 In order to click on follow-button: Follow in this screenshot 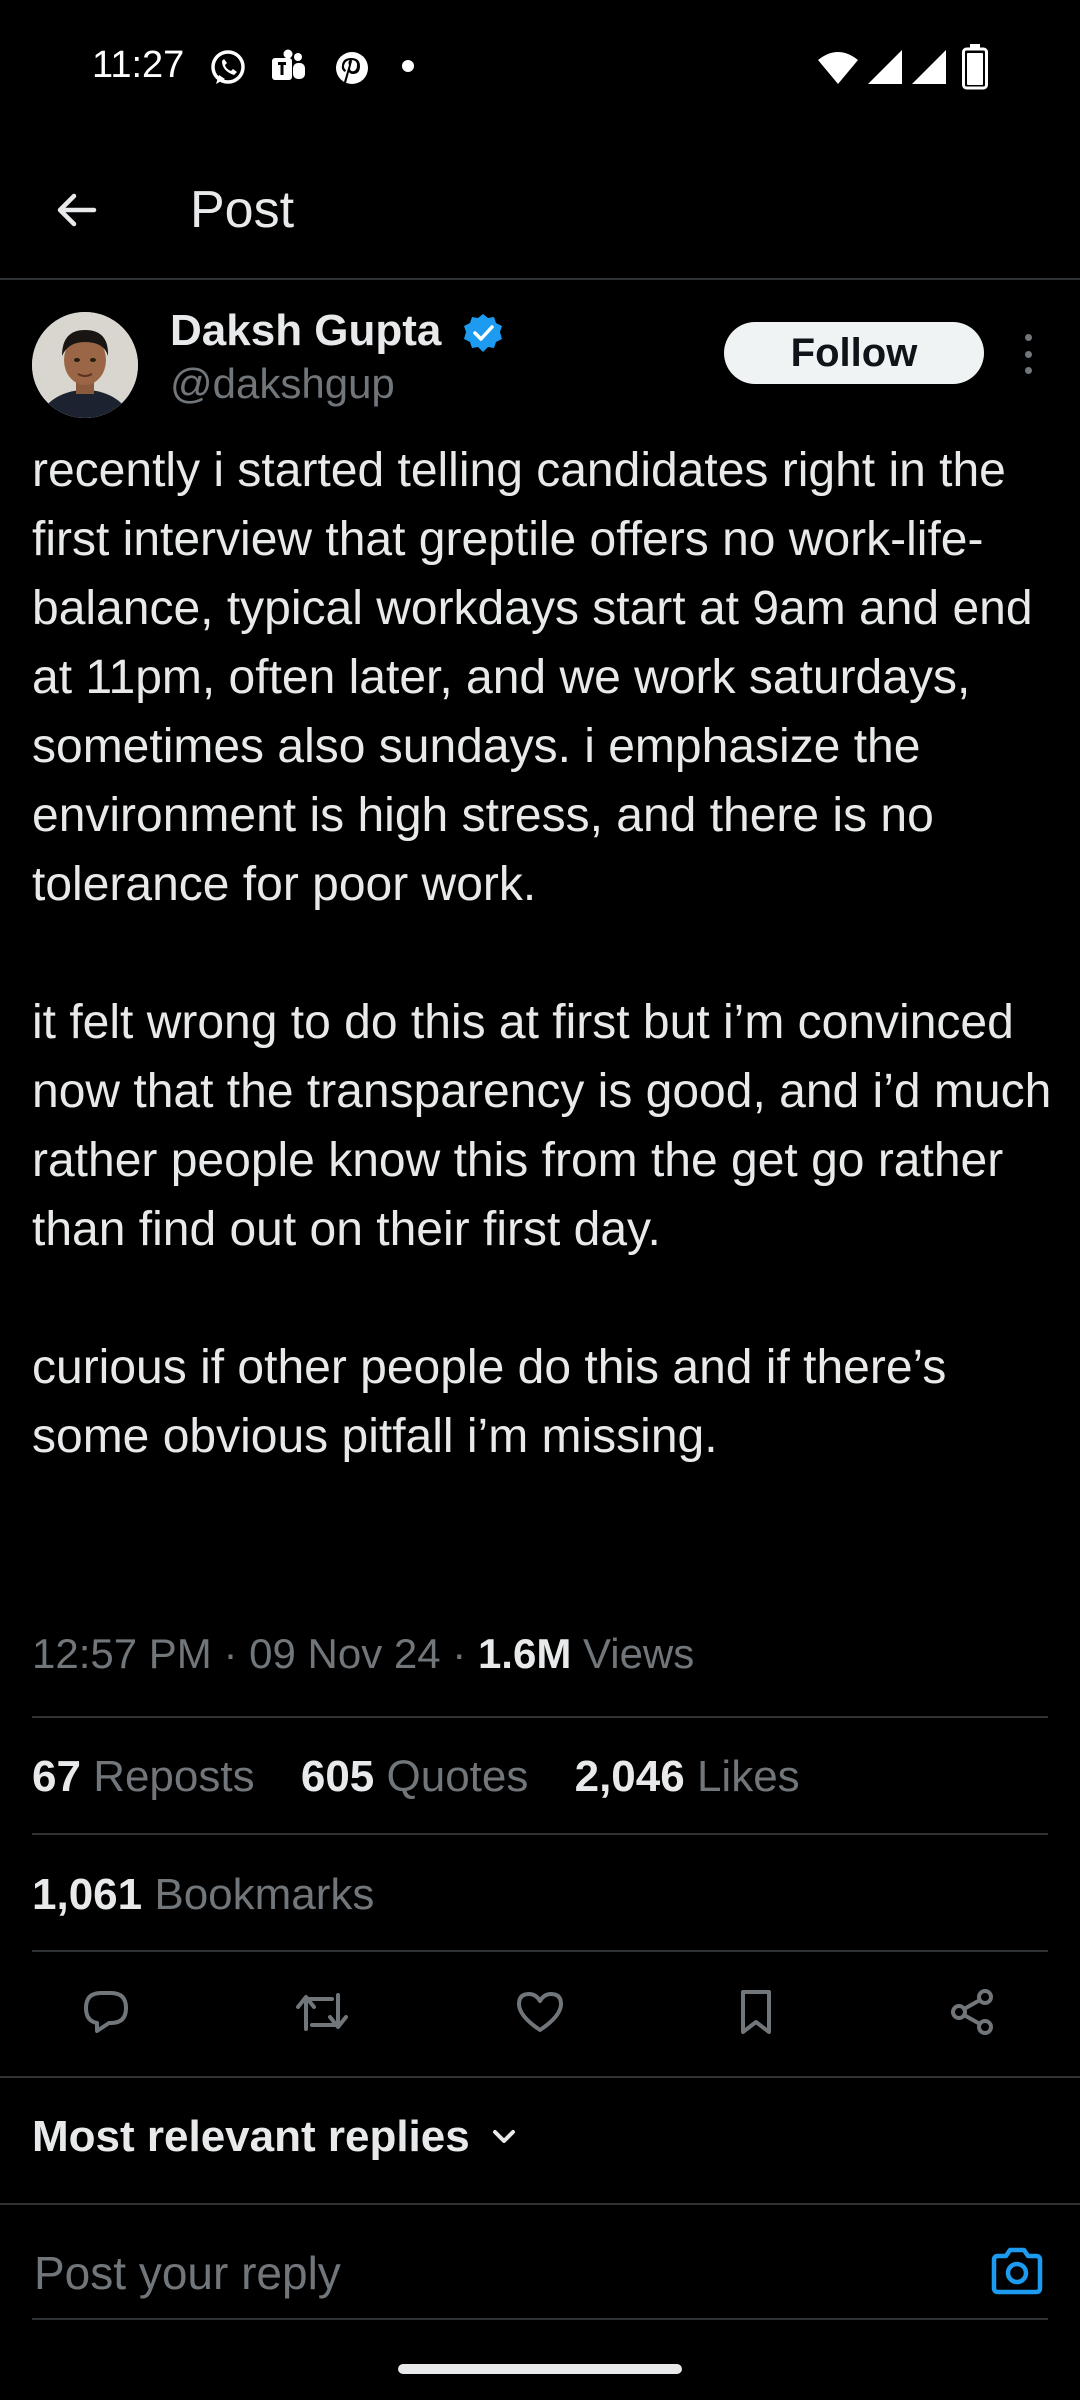, I will do `click(854, 353)`.